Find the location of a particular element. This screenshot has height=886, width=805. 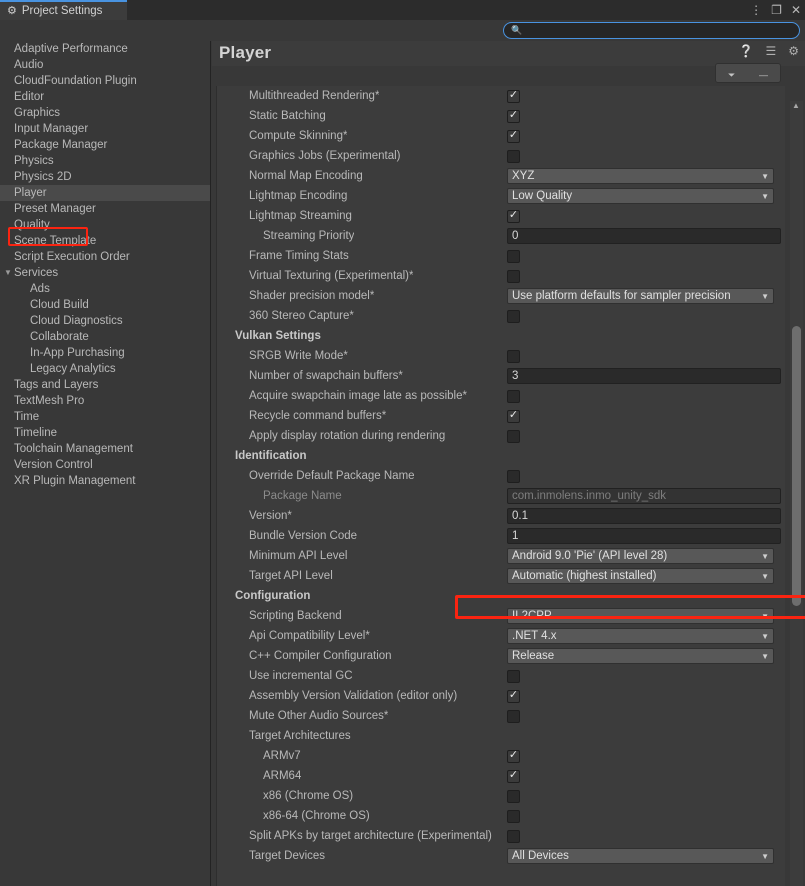

setting-label: Graphics Jobs (Experimental) is located at coordinates (325, 156).